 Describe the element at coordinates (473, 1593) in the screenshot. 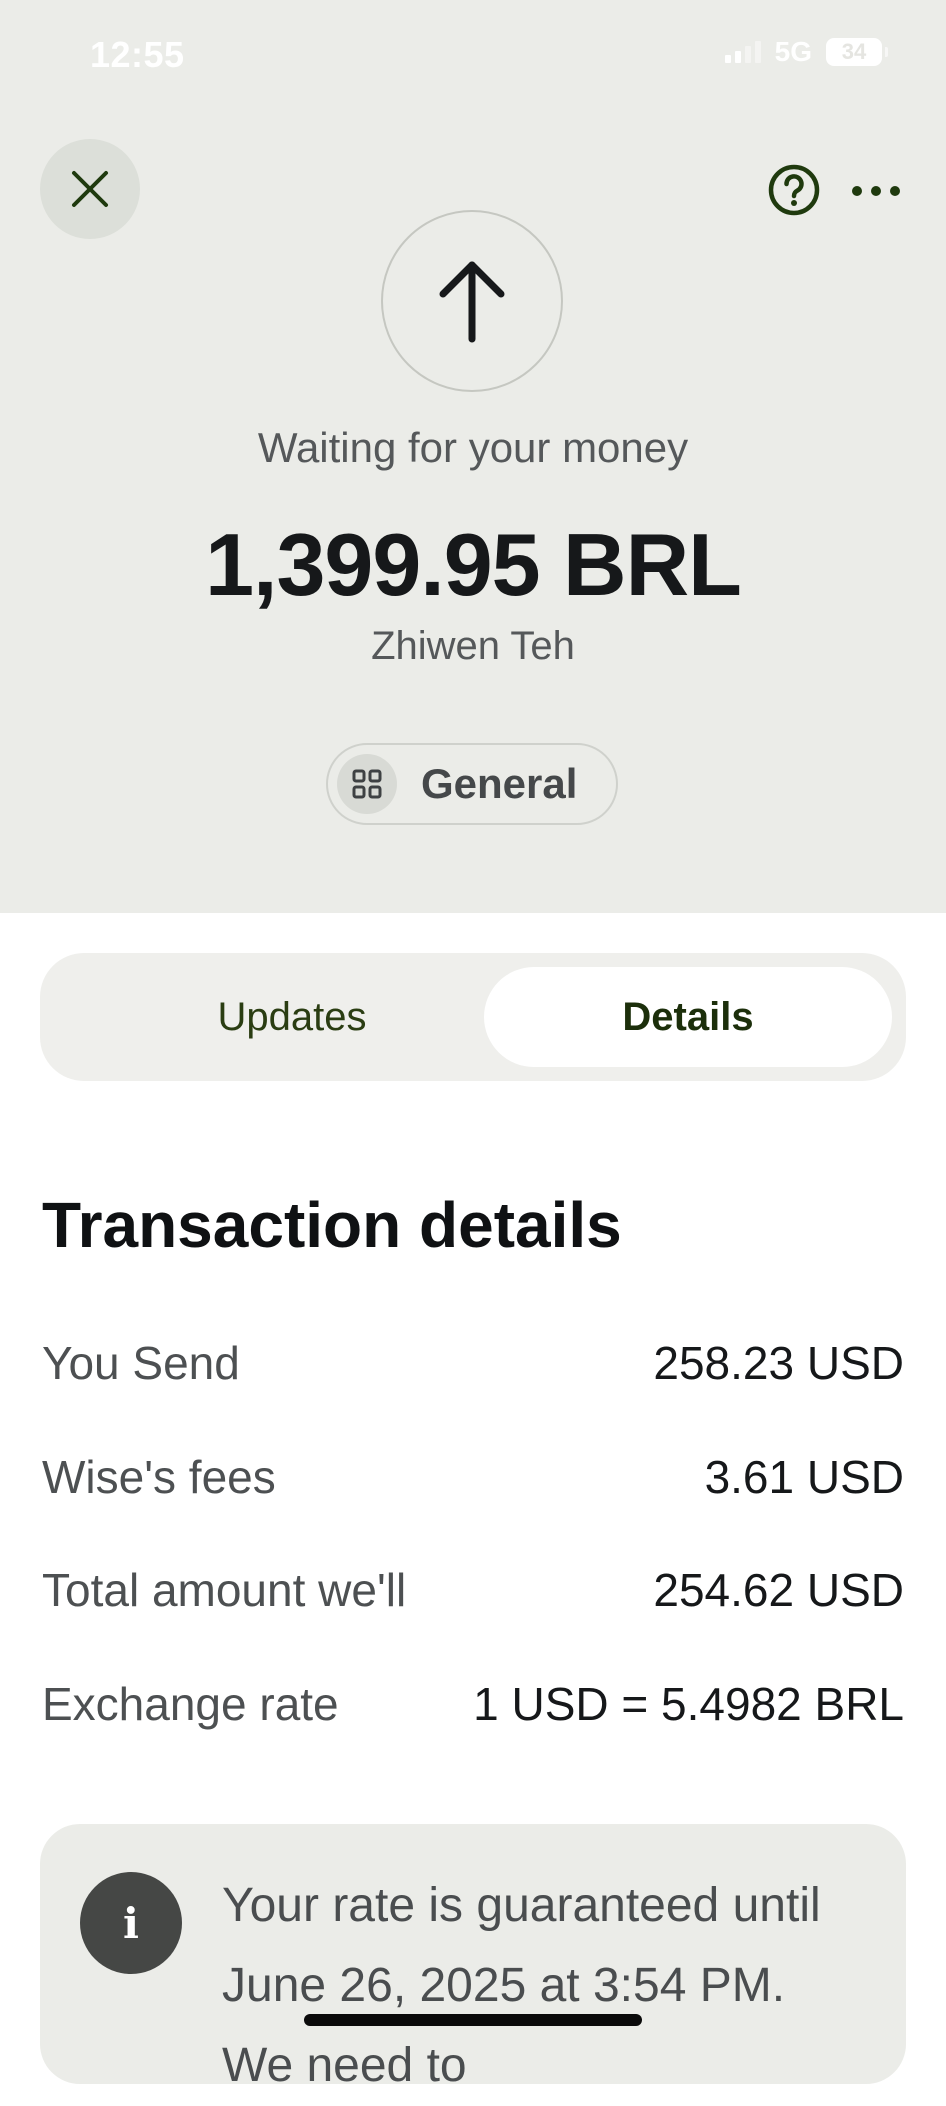

I see `detail-row-total-amount: Total amount we'll 254.62 USD` at that location.